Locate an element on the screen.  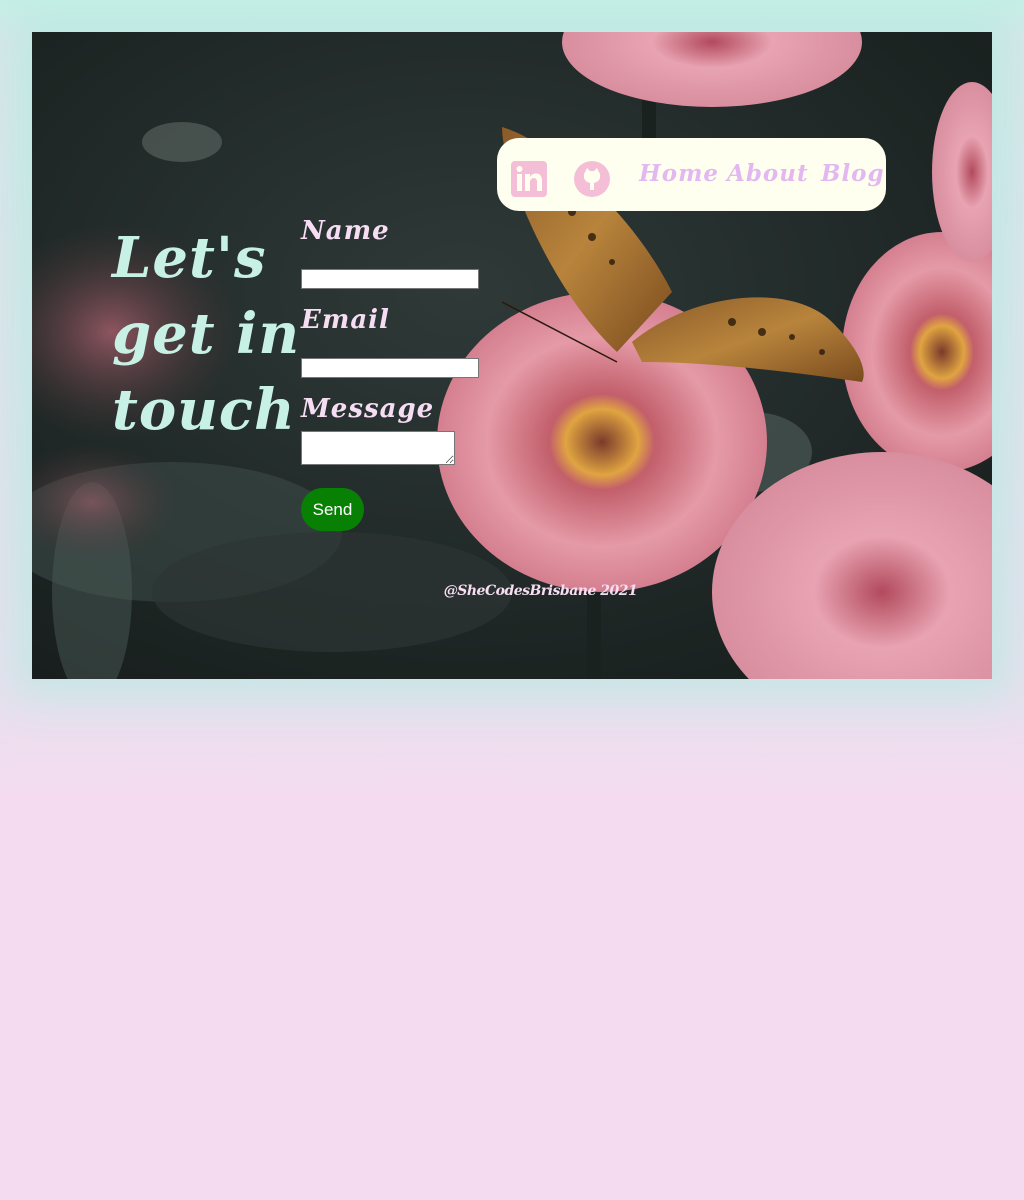
page-title: Let's get in touch is located at coordinates (206, 334).